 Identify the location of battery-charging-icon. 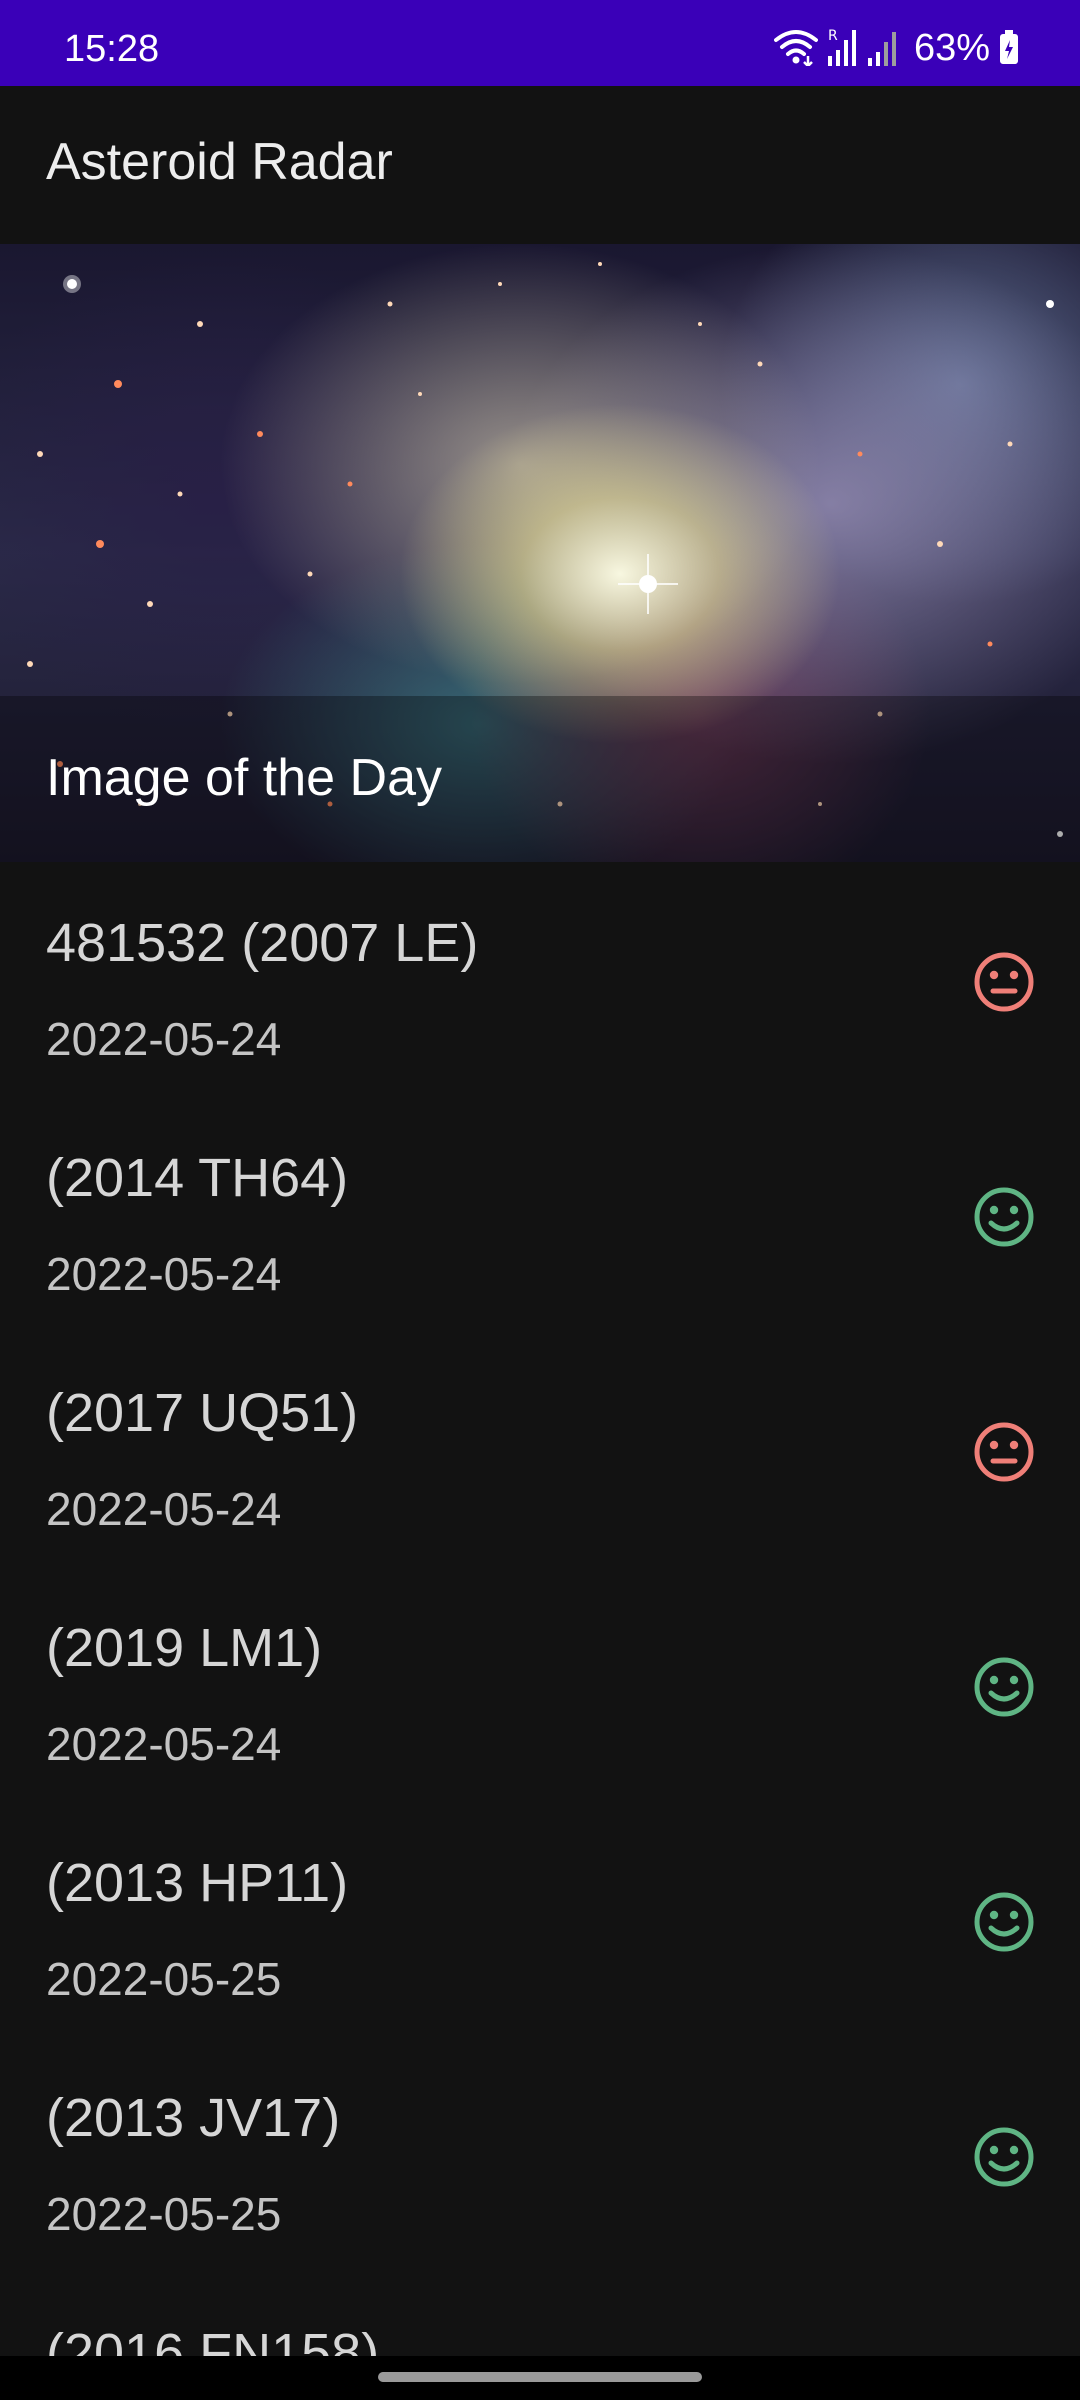
(1009, 48).